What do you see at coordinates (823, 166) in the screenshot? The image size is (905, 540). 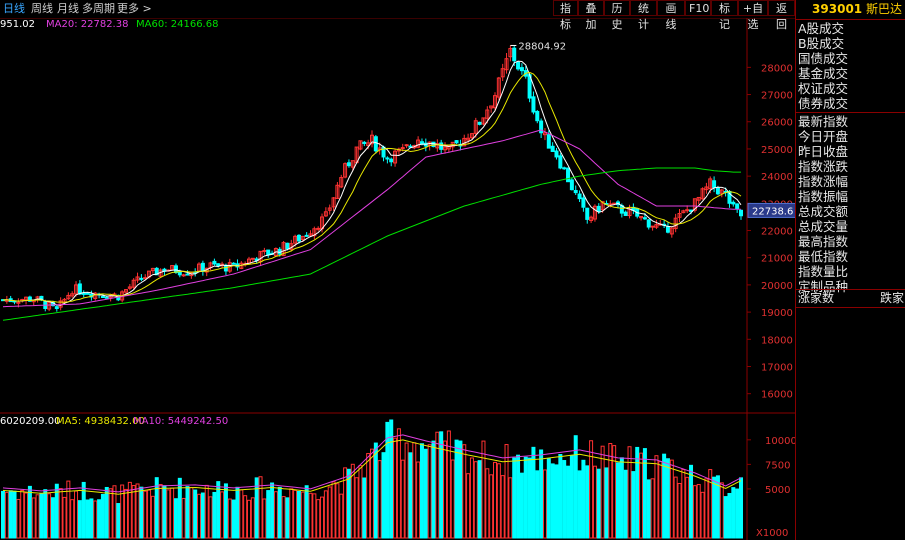 I see `stat-label: 指数涨跌` at bounding box center [823, 166].